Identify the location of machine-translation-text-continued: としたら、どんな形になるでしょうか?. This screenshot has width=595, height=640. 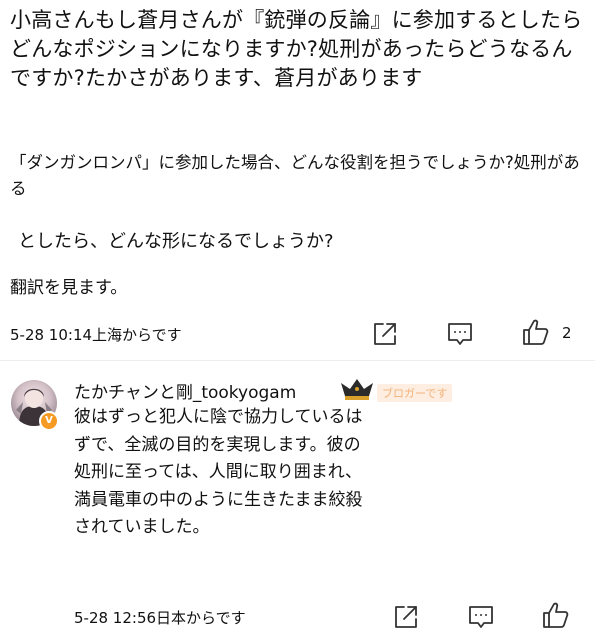
(176, 241).